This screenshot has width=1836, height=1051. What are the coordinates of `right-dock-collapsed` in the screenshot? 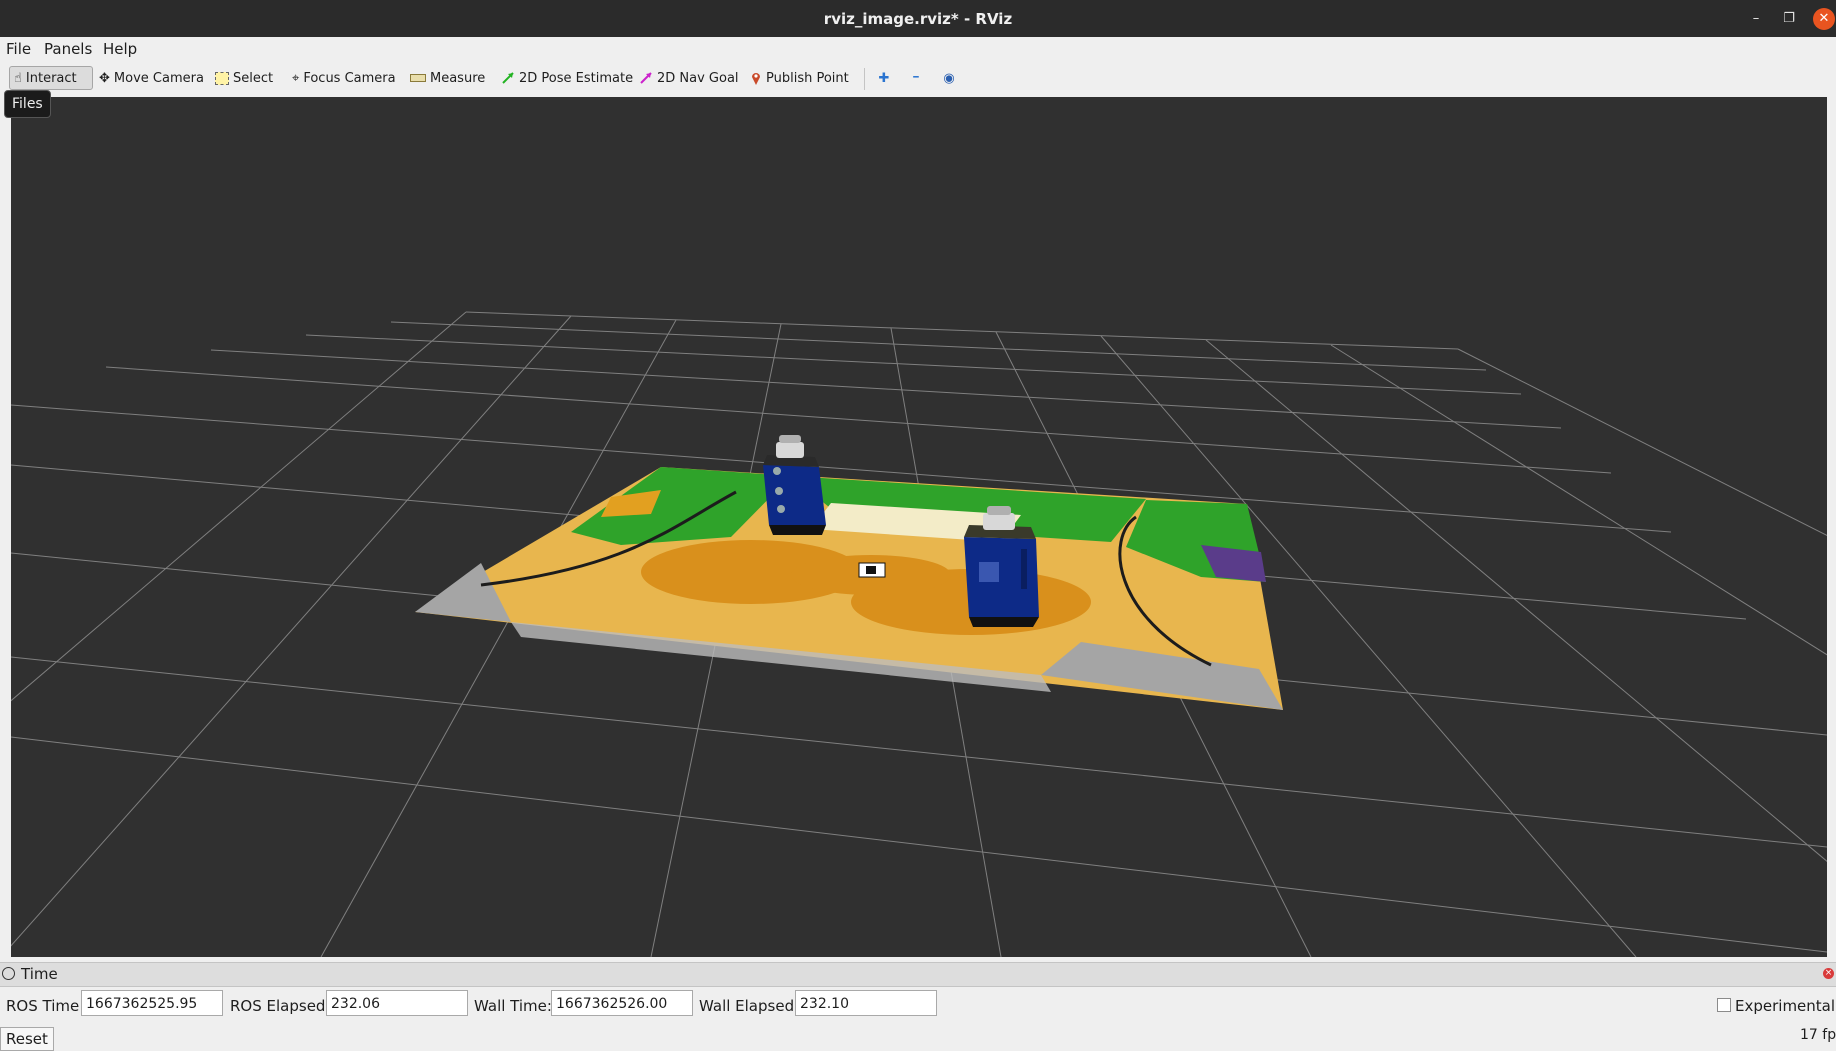 It's located at (1831, 527).